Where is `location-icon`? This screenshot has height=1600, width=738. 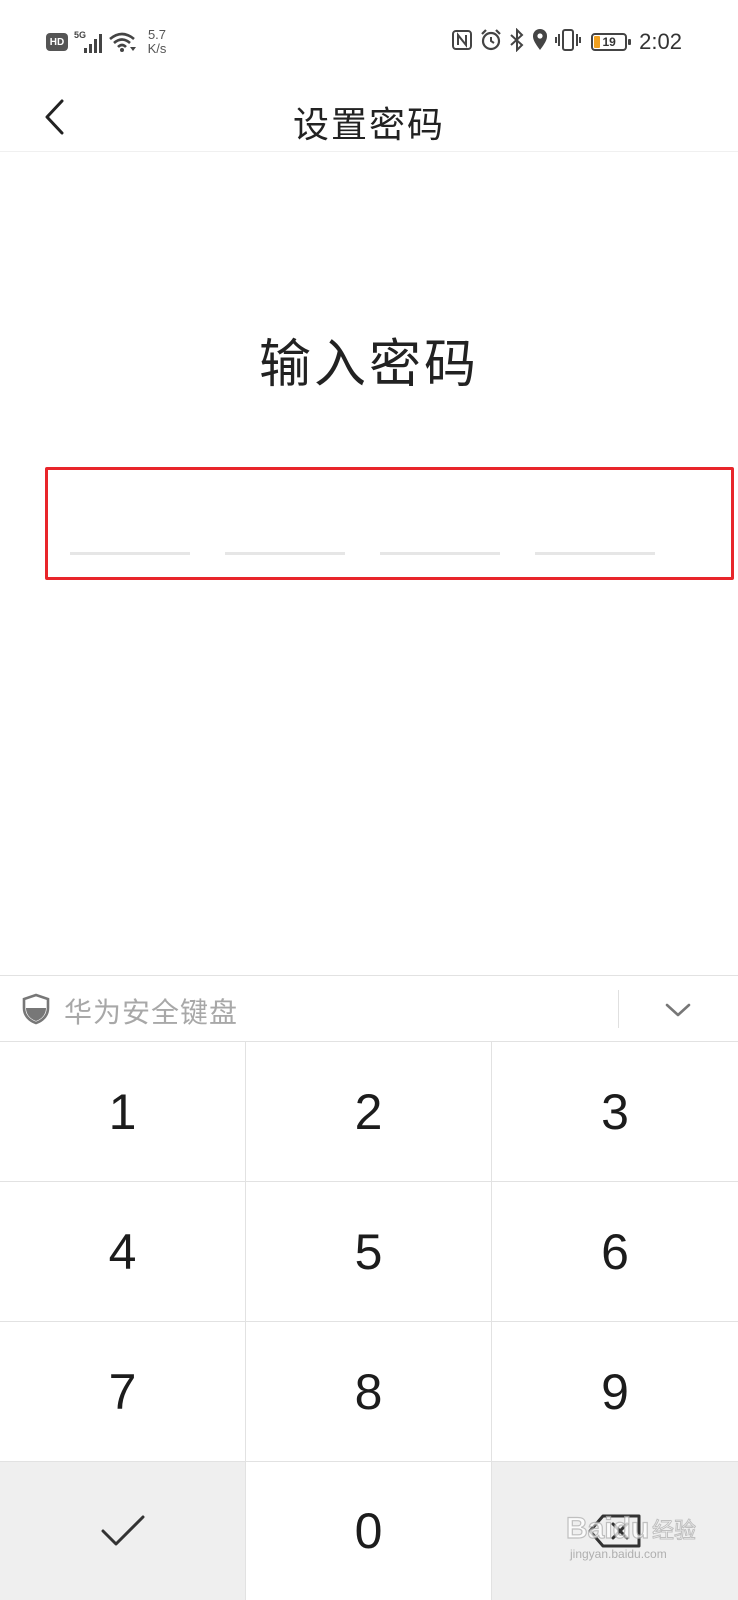
location-icon is located at coordinates (540, 42).